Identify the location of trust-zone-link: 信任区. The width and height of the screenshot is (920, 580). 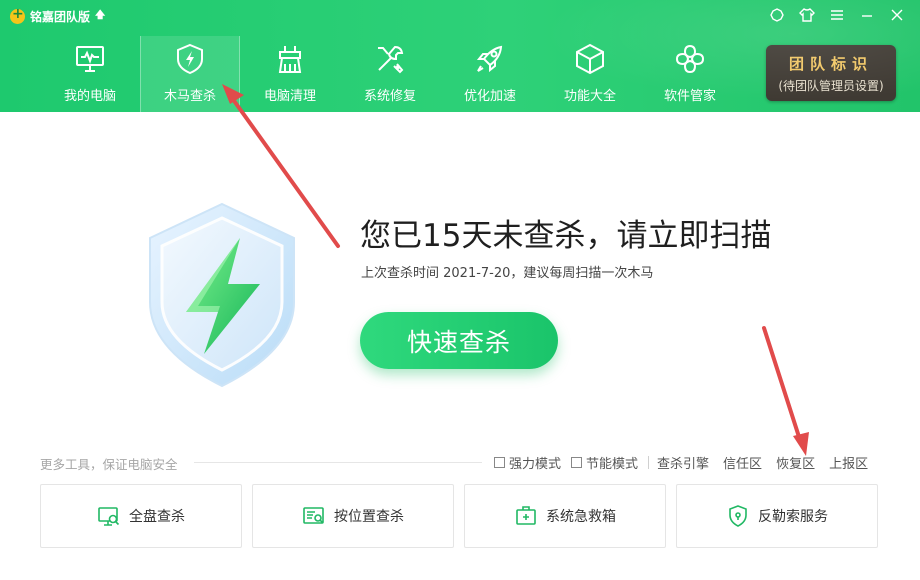
(742, 462).